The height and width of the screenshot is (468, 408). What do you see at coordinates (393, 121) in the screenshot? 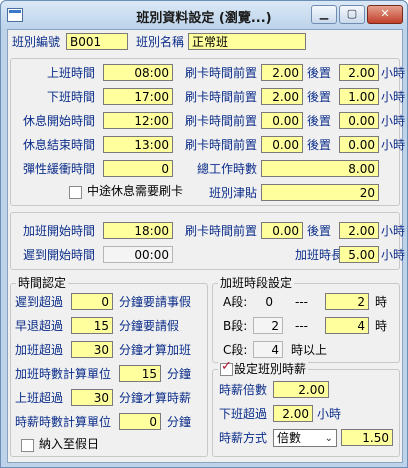
I see `hour-unit-3: 小時` at bounding box center [393, 121].